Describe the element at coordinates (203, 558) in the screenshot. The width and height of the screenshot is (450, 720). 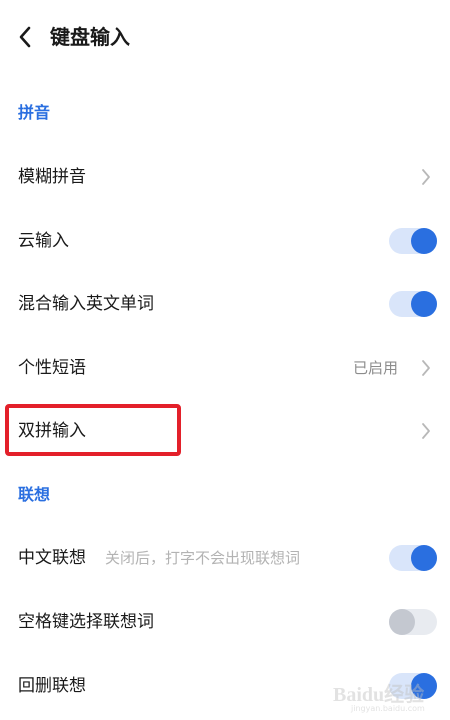
I see `setting-hint: 关闭后，打字不会出现联想词` at that location.